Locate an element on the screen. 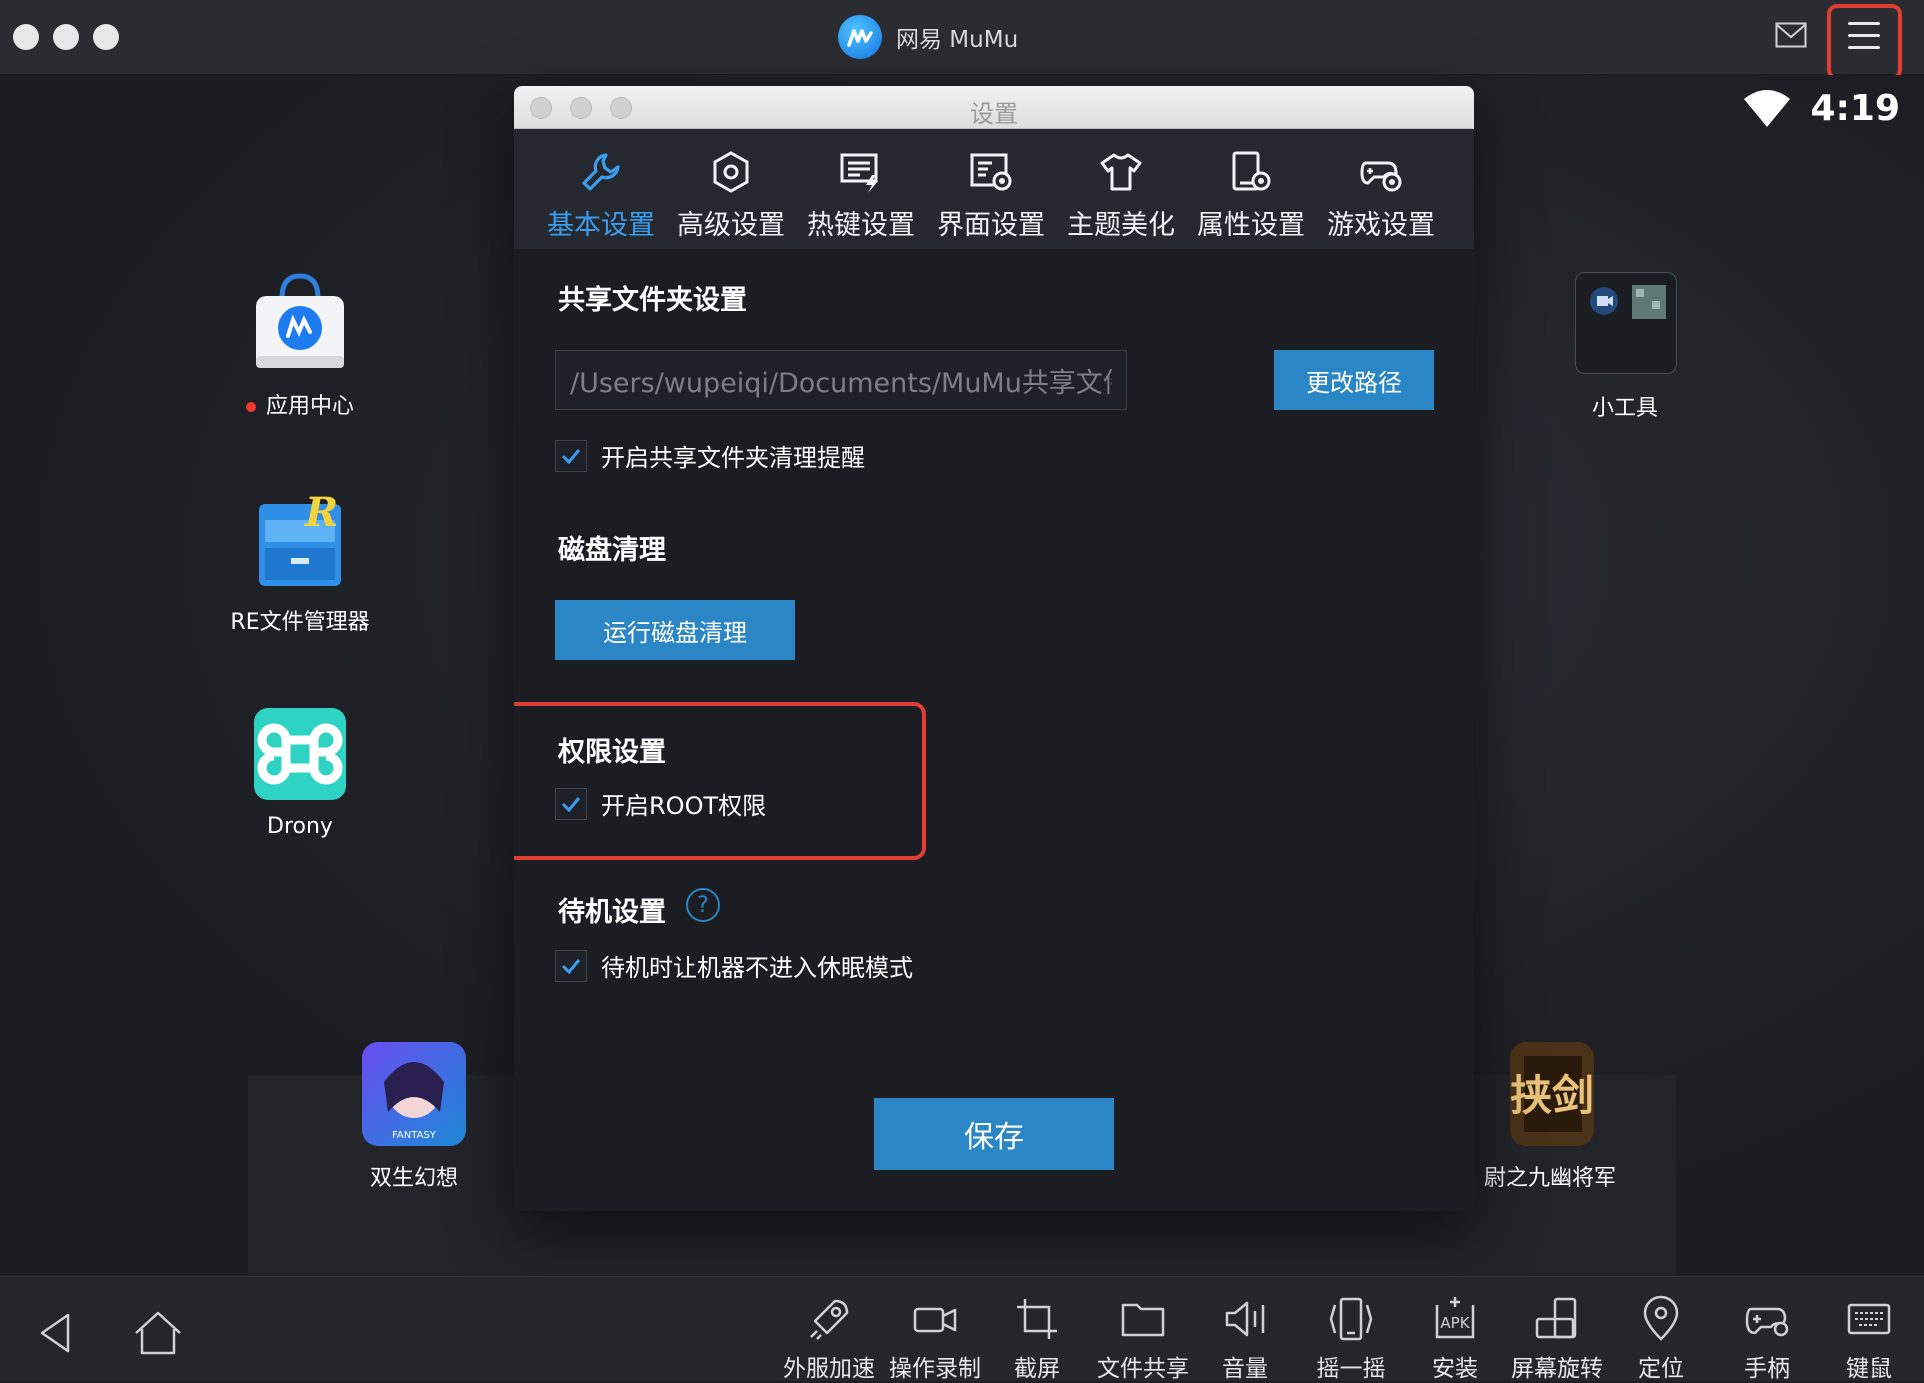 This screenshot has width=1924, height=1383. settings-tabs: 基本设置 高级设置 热键设置 界面设置 主题美化 属性设置 游戏设置 is located at coordinates (994, 189).